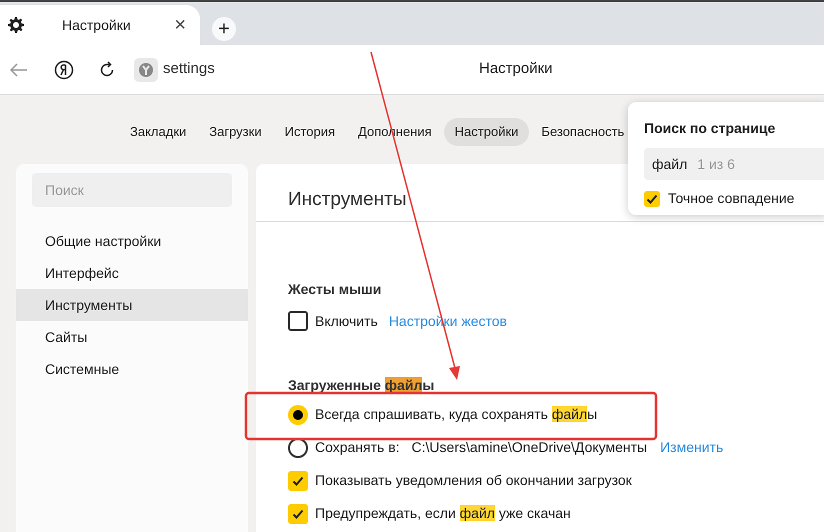 This screenshot has height=532, width=824. What do you see at coordinates (97, 25) in the screenshot?
I see `tab-title: Настройки` at bounding box center [97, 25].